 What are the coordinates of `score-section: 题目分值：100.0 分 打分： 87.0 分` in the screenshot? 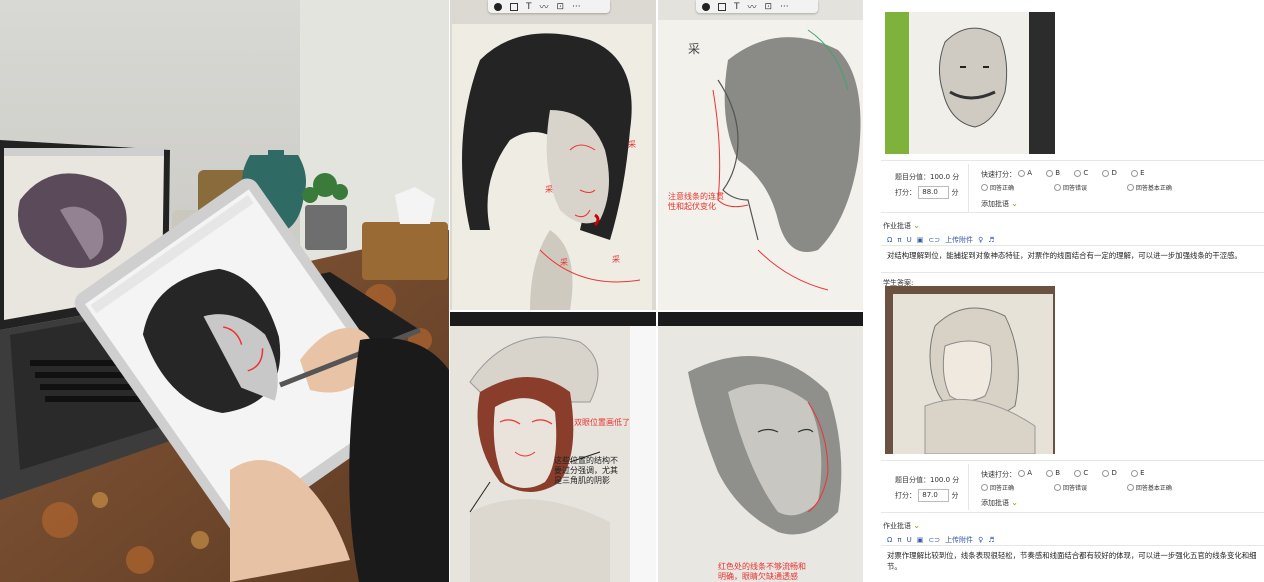 It's located at (927, 488).